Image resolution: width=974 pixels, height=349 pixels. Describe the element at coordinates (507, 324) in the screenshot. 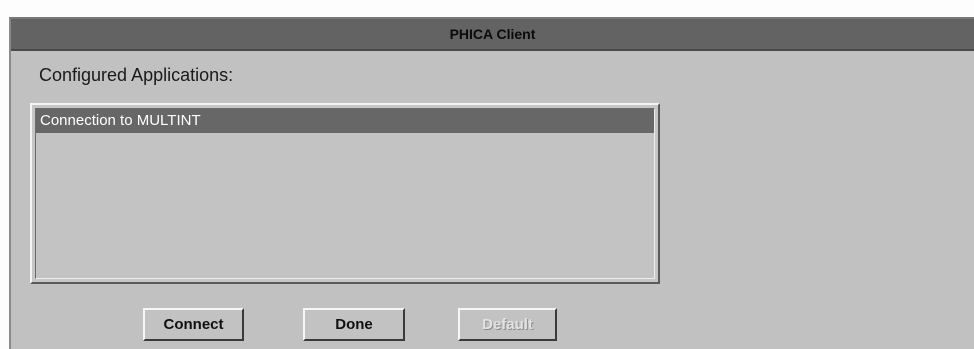

I see `default-button: Default` at that location.